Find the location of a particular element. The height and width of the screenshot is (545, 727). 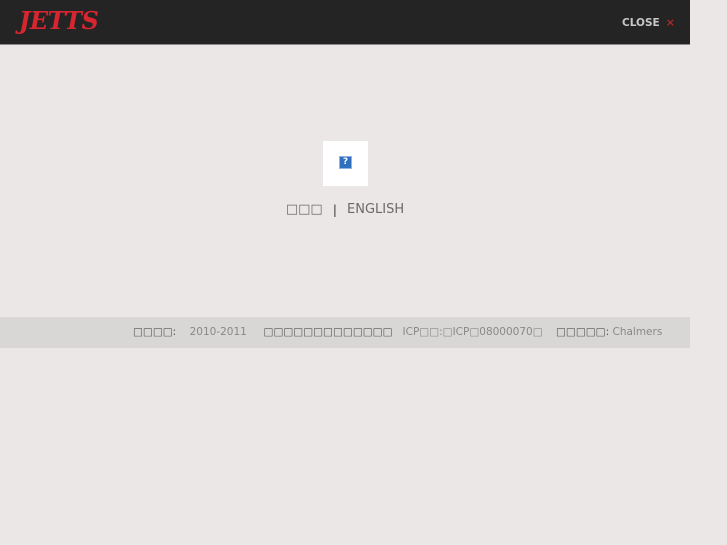

flash-placeholder: ? is located at coordinates (345, 163).